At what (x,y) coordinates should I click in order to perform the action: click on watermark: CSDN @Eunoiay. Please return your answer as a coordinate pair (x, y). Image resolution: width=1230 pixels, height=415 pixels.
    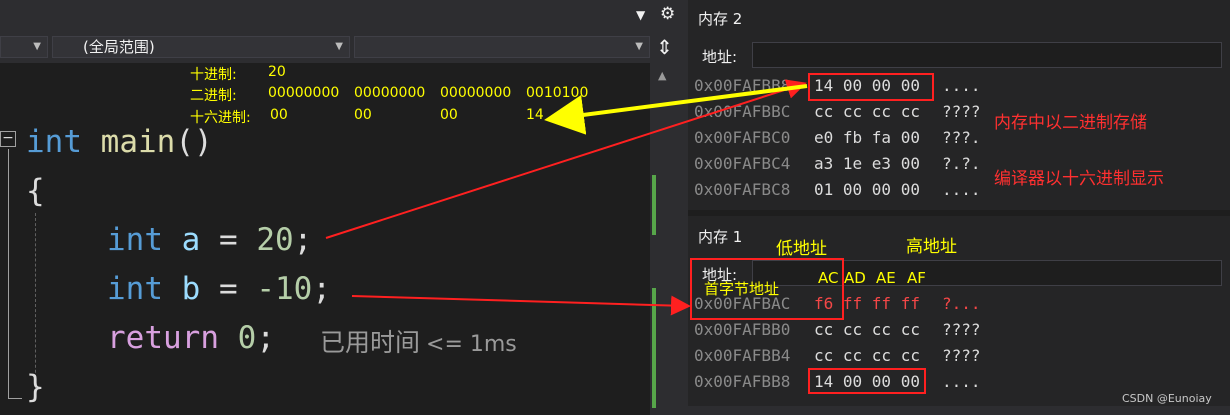
    Looking at the image, I should click on (1167, 398).